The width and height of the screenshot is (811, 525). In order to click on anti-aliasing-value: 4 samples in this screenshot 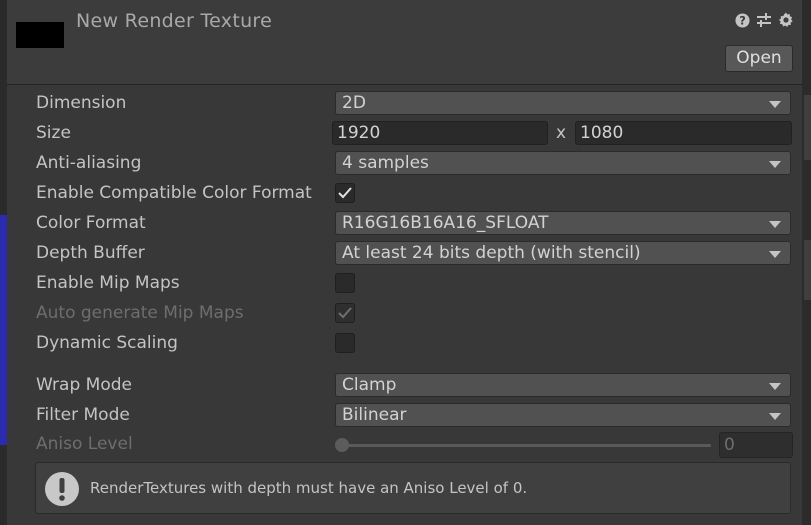, I will do `click(385, 163)`.